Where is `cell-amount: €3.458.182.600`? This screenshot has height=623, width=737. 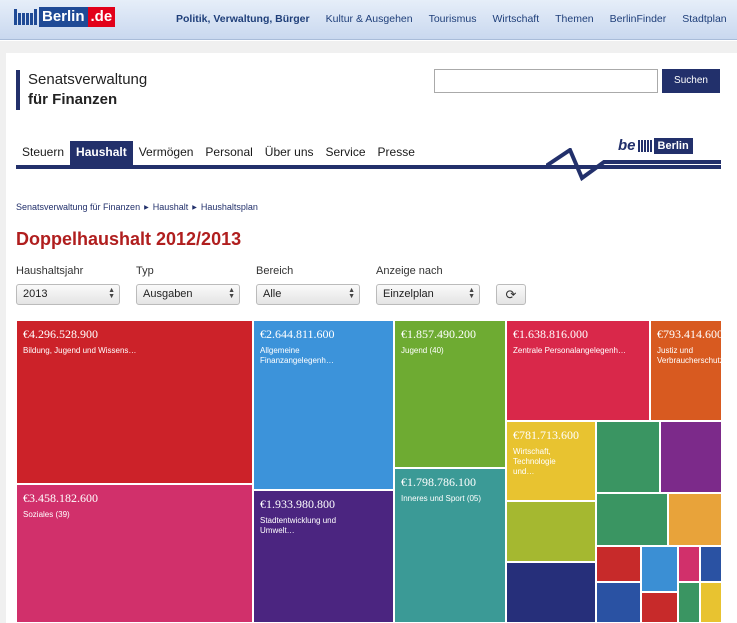
cell-amount: €3.458.182.600 is located at coordinates (60, 498).